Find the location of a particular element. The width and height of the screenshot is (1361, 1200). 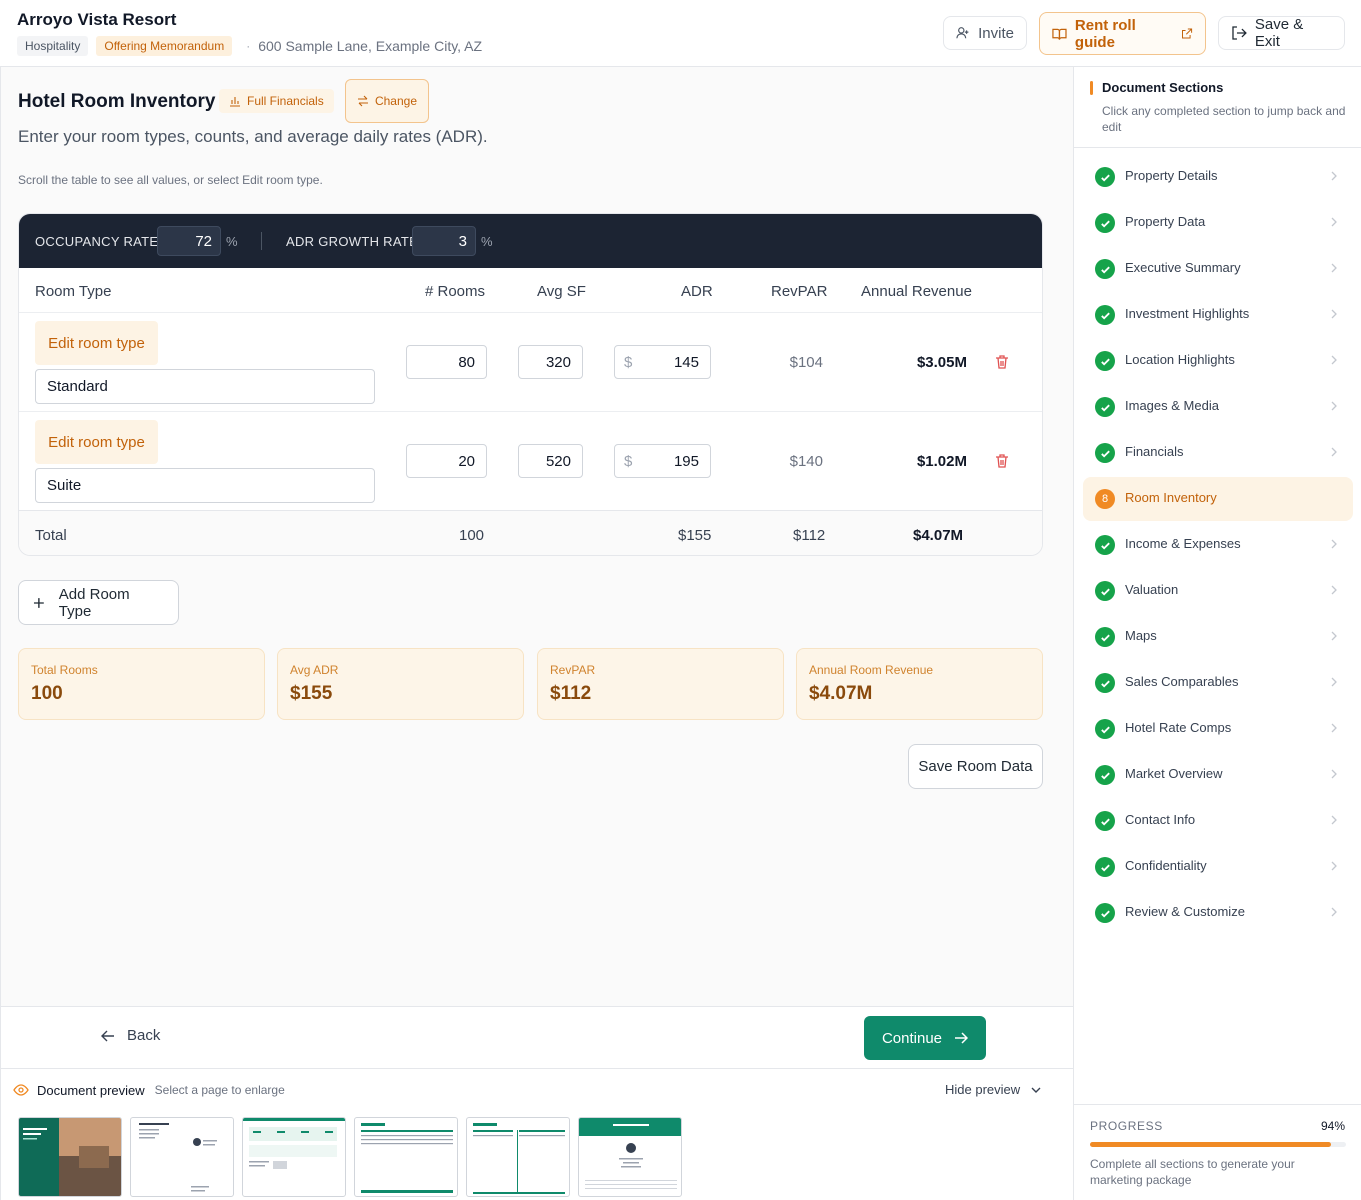

sidebar-item: Income & Expenses is located at coordinates (1218, 545).